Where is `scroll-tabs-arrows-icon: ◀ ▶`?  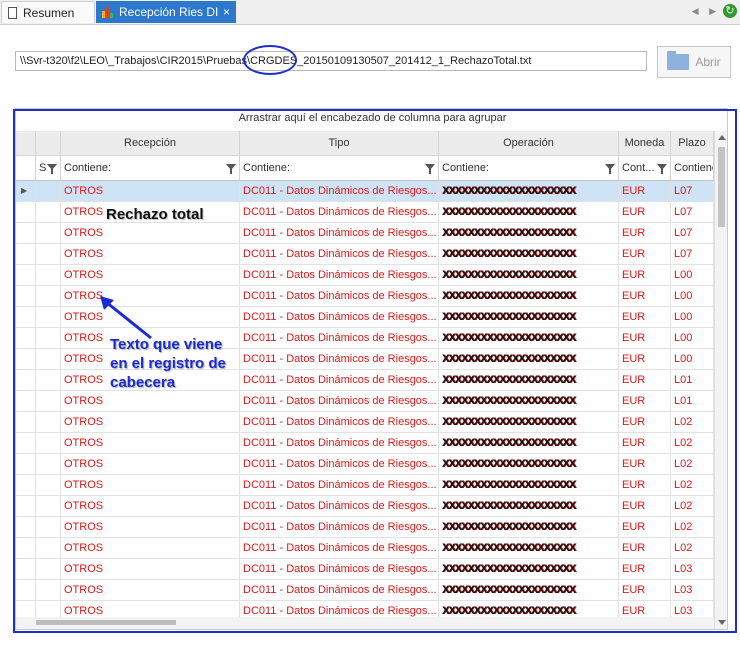 scroll-tabs-arrows-icon: ◀ ▶ is located at coordinates (706, 11).